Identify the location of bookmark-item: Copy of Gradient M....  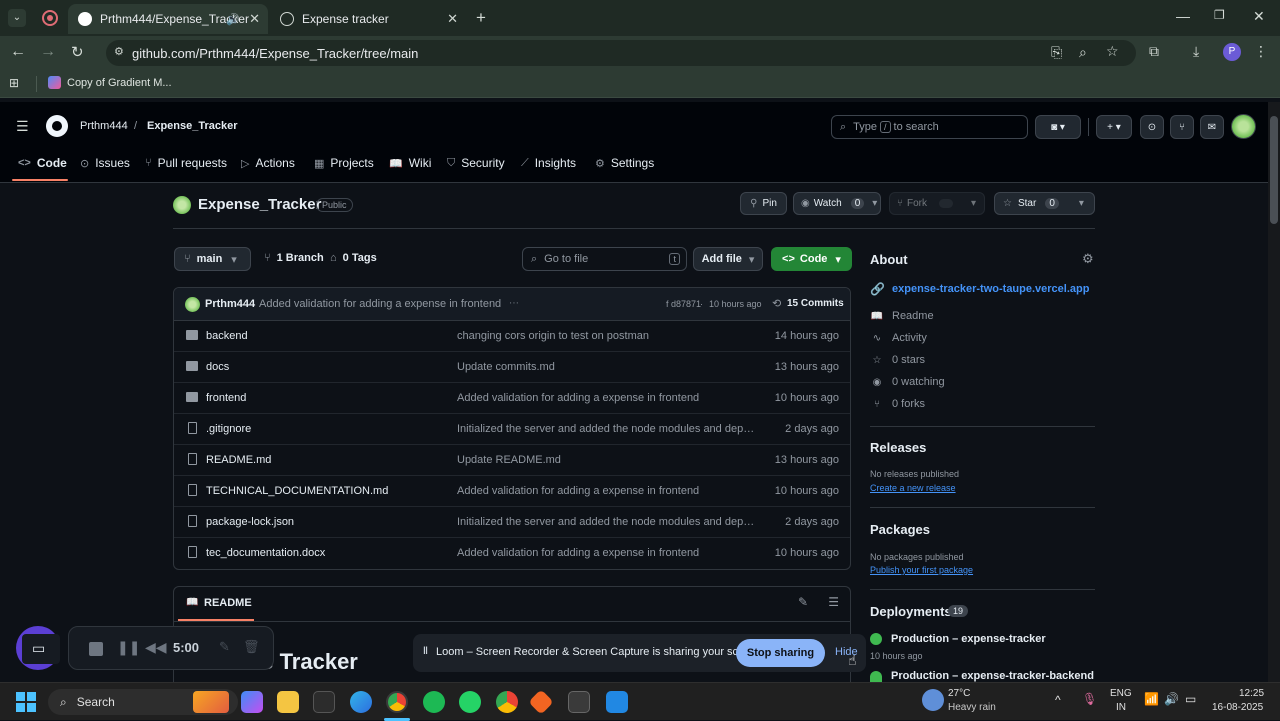
(110, 82).